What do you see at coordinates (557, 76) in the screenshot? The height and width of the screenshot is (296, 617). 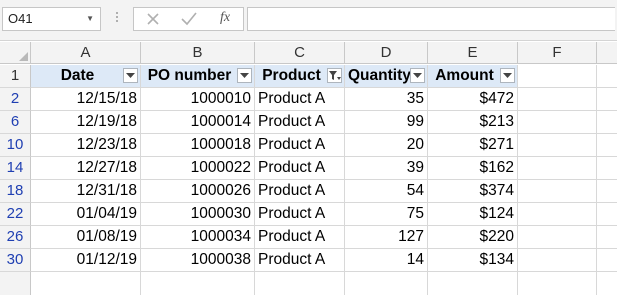 I see `cell-f1` at bounding box center [557, 76].